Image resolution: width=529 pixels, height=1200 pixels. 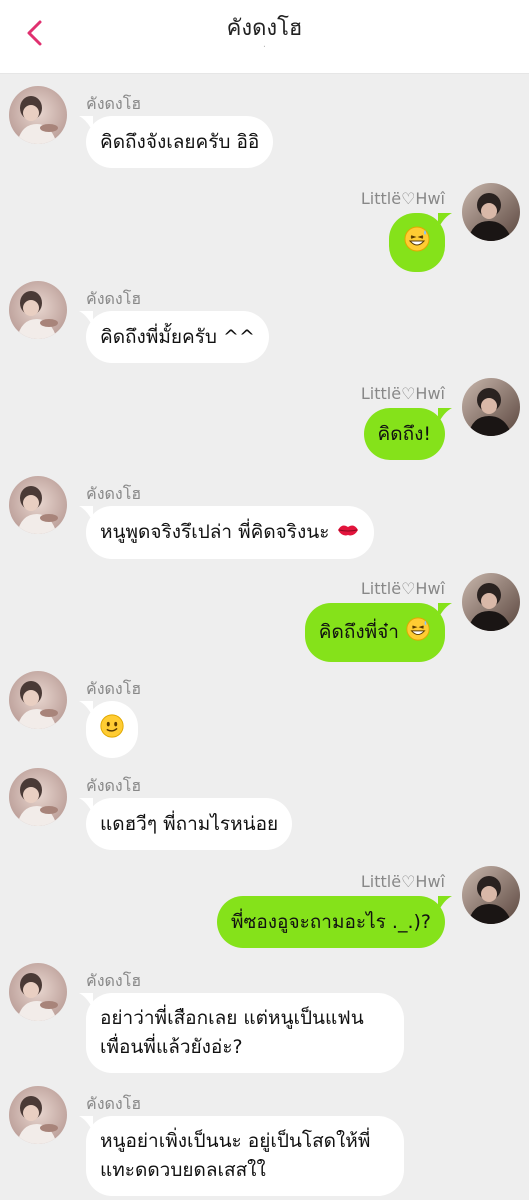 I want to click on message-text: คิดถึง!, so click(x=404, y=434).